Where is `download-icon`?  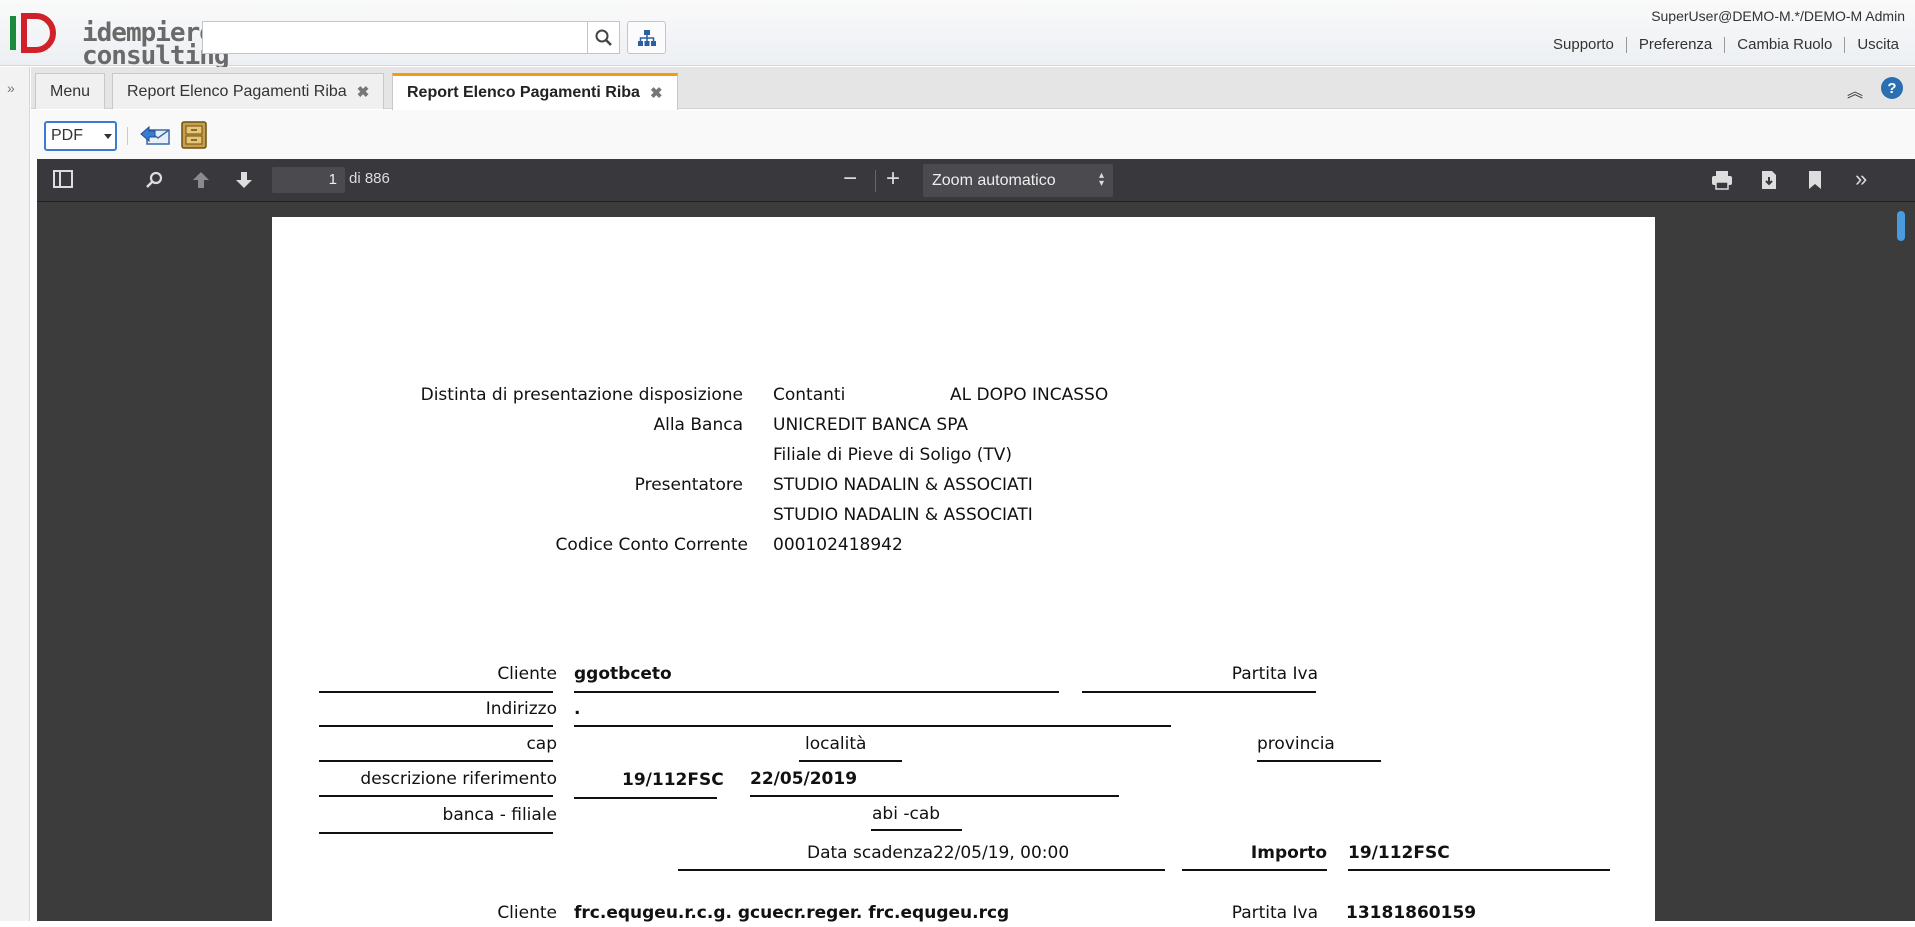
download-icon is located at coordinates (1769, 180).